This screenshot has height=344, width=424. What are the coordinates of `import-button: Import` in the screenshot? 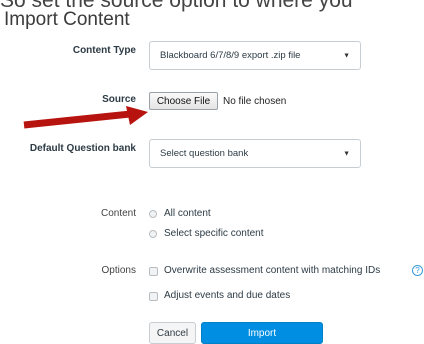 It's located at (262, 333).